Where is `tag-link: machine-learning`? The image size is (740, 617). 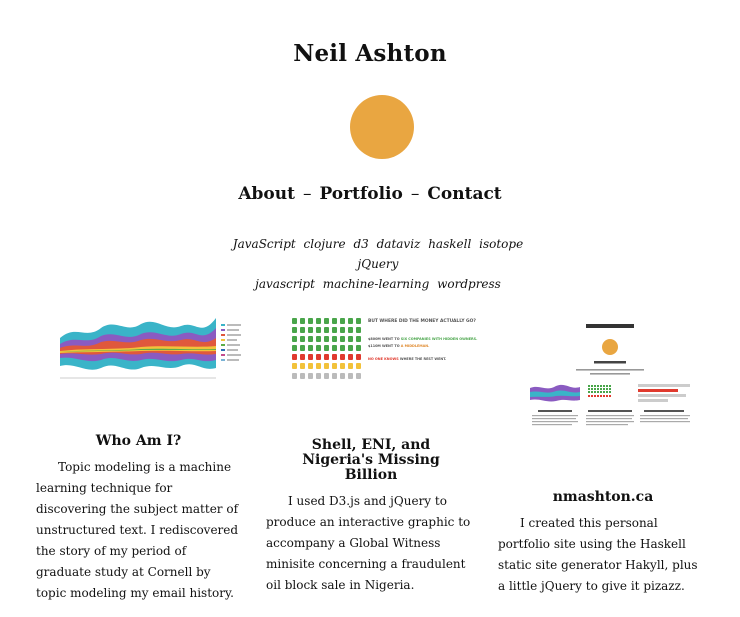 tag-link: machine-learning is located at coordinates (376, 284).